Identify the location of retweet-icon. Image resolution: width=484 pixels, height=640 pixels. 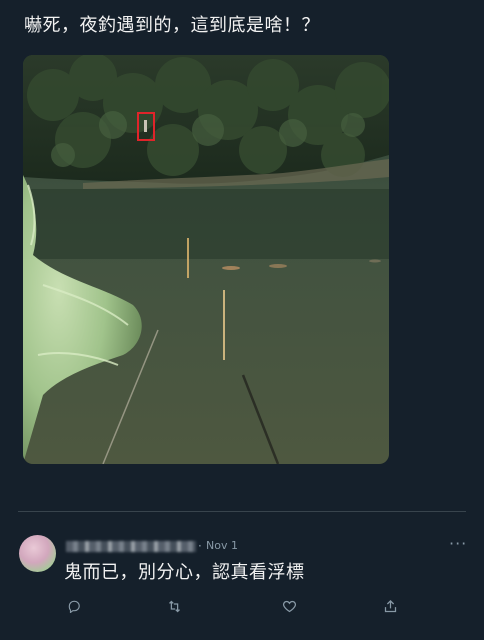
(174, 606).